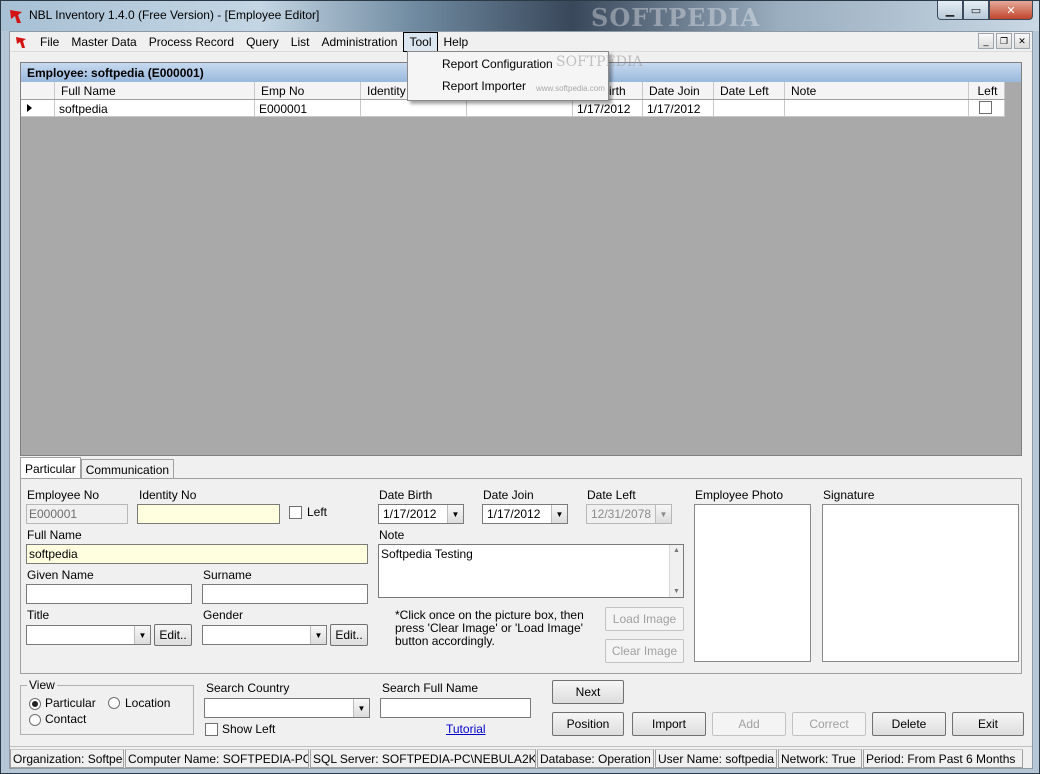 The width and height of the screenshot is (1040, 774). Describe the element at coordinates (629, 514) in the screenshot. I see `date-left-picker: 12/31/2078 ▼` at that location.